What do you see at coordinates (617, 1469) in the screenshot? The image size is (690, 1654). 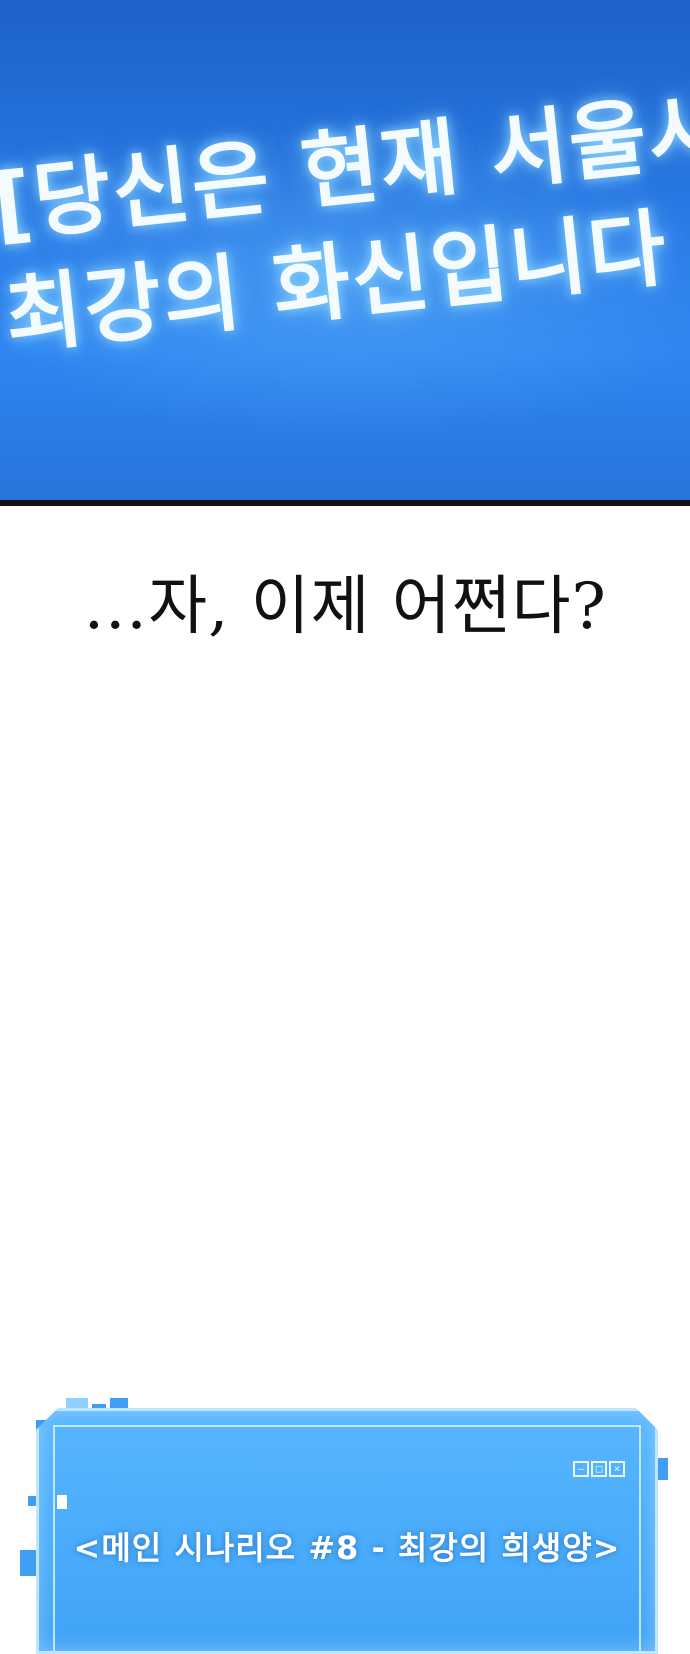 I see `close-icon: ×` at bounding box center [617, 1469].